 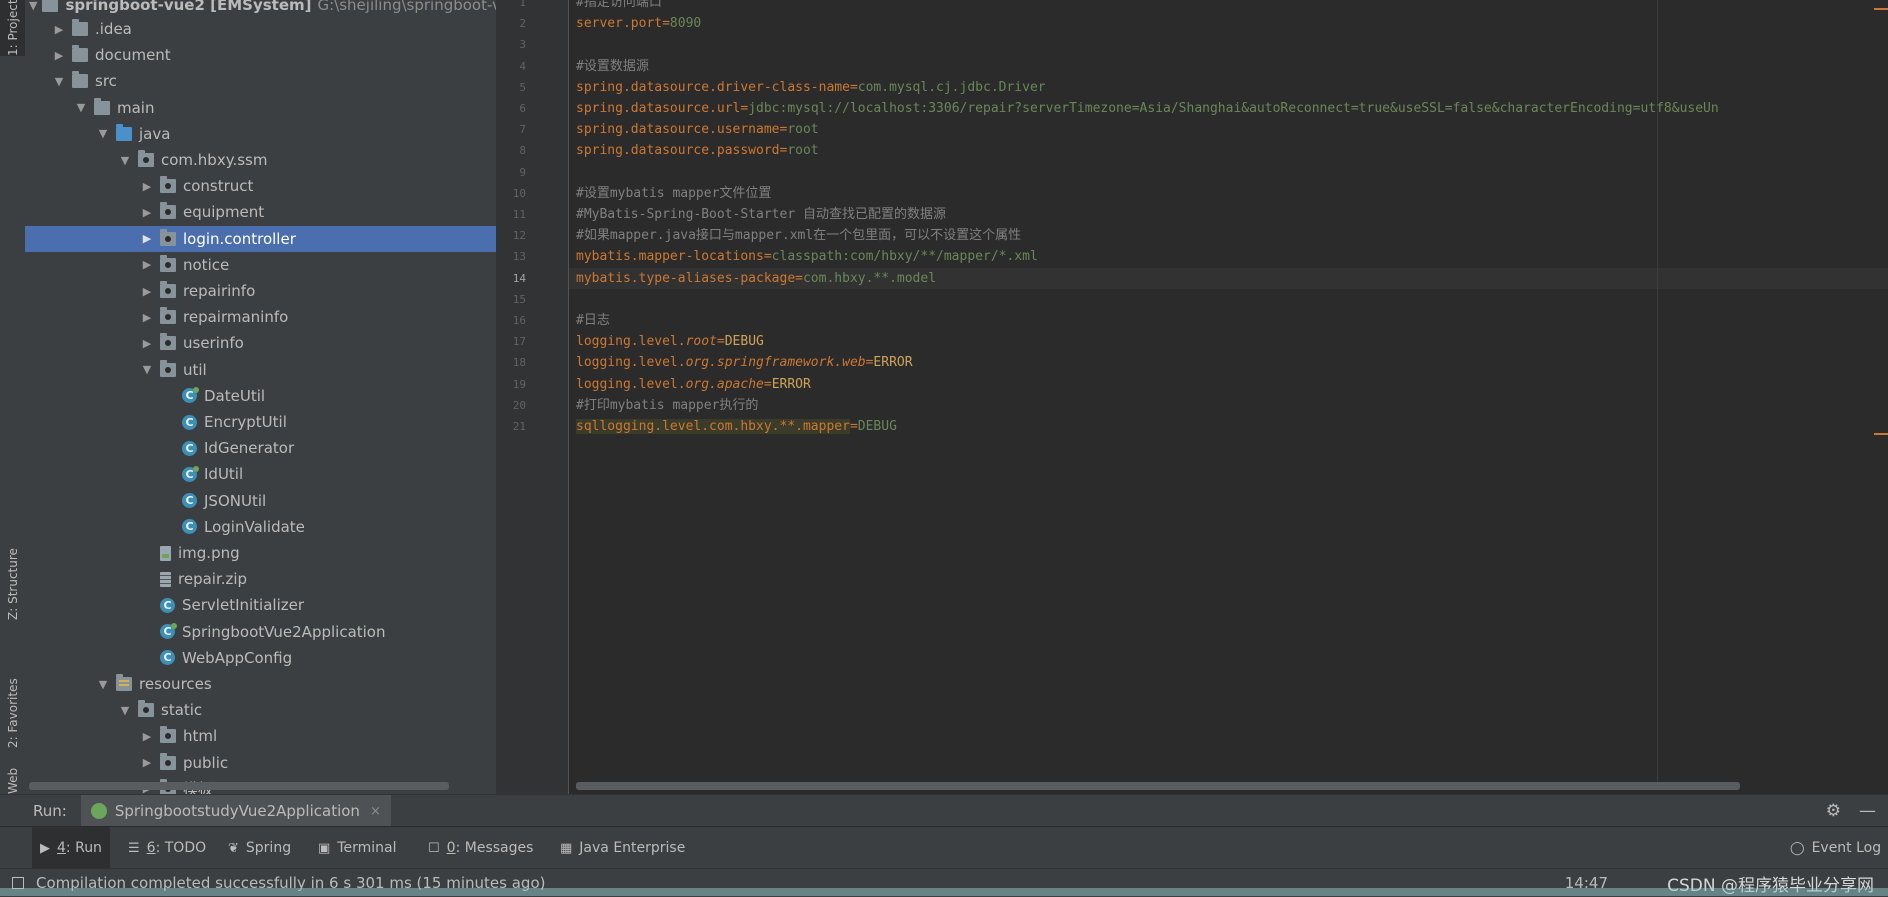 I want to click on tab-web: Web, so click(x=12, y=779).